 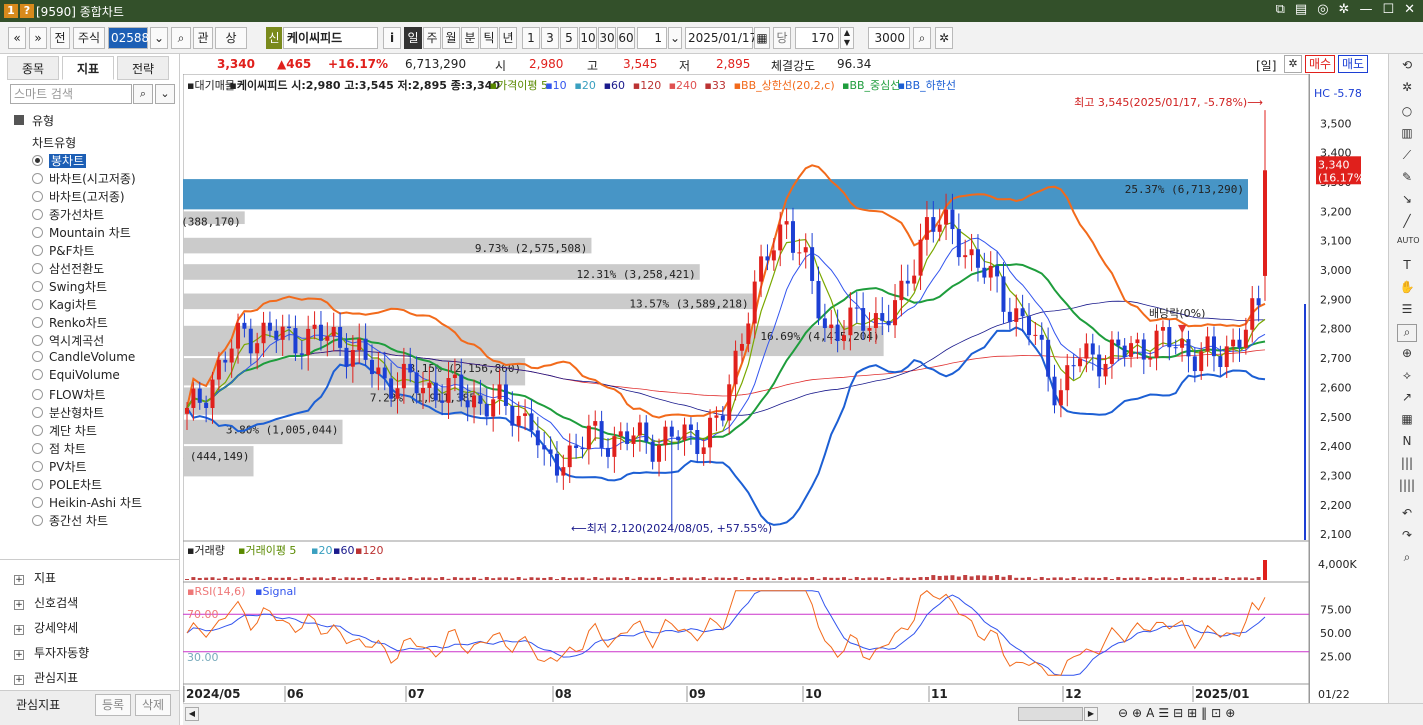 I want to click on unit-input: 1, so click(x=652, y=38).